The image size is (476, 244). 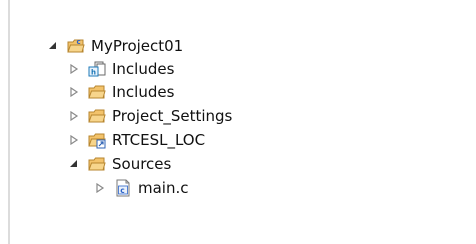 I want to click on tree-label-project-settings: Project_Settings, so click(x=172, y=116).